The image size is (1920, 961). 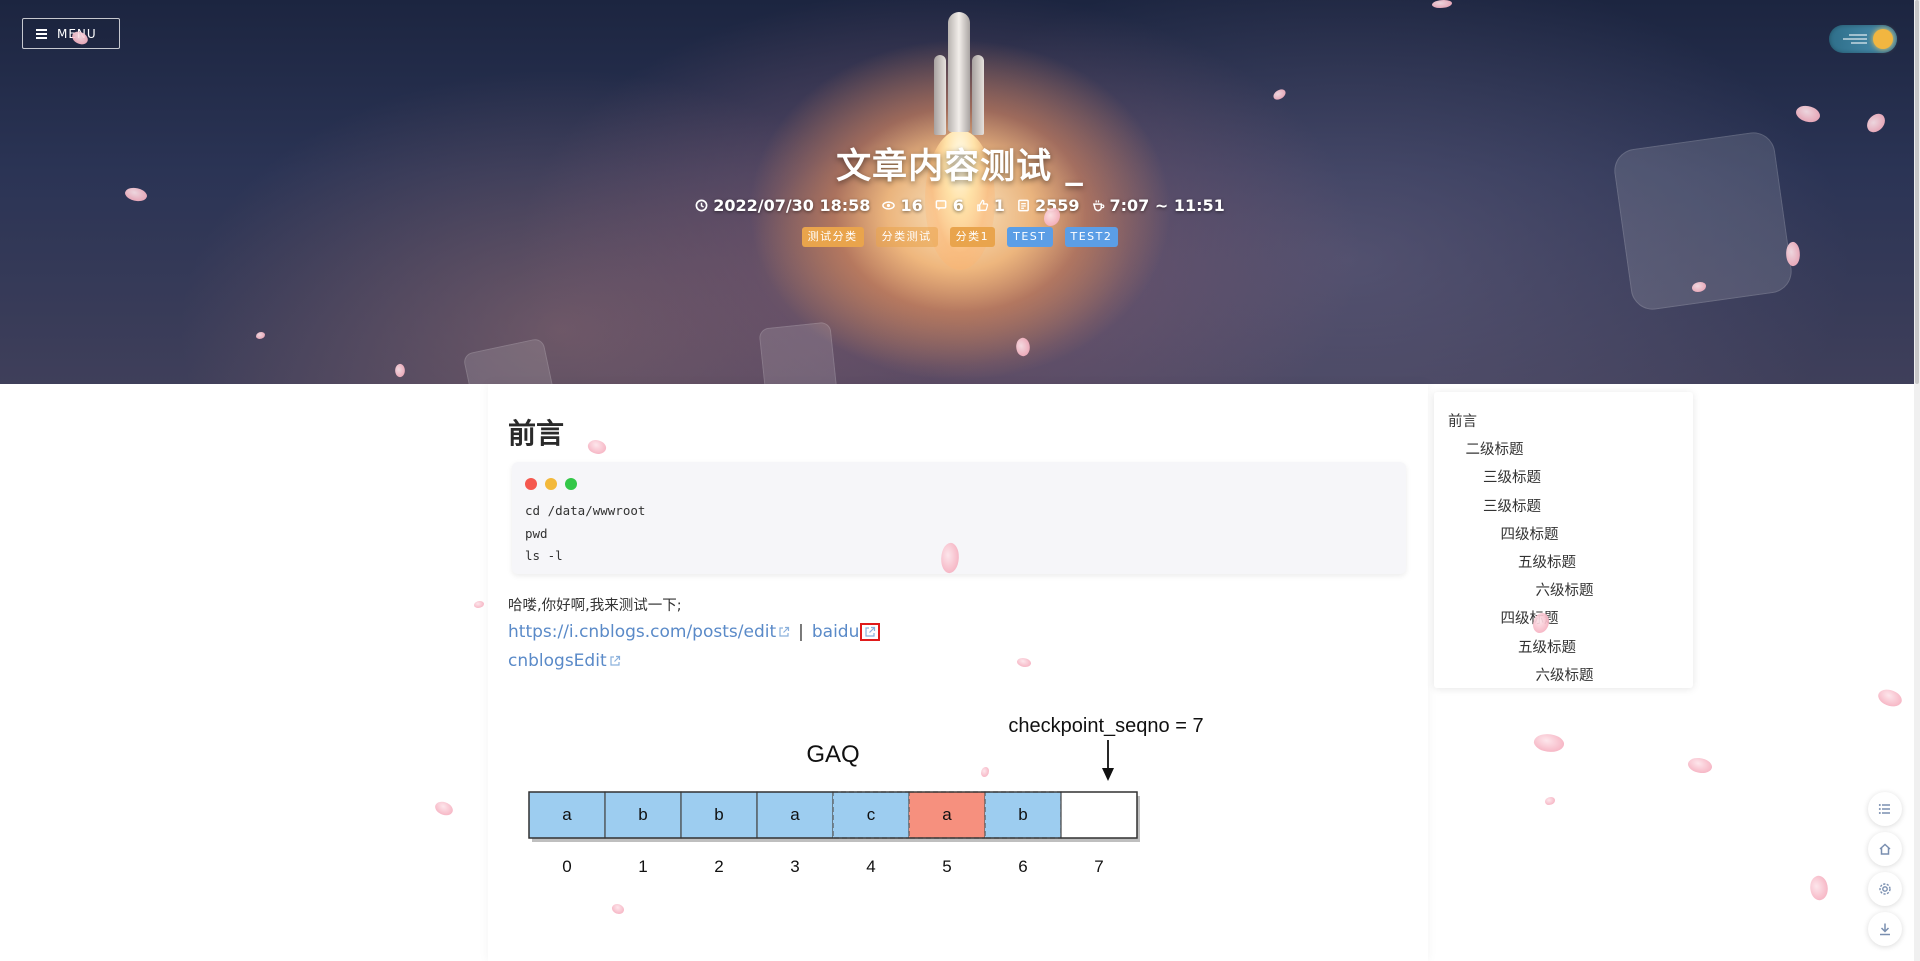 What do you see at coordinates (571, 484) in the screenshot?
I see `window-dot-green` at bounding box center [571, 484].